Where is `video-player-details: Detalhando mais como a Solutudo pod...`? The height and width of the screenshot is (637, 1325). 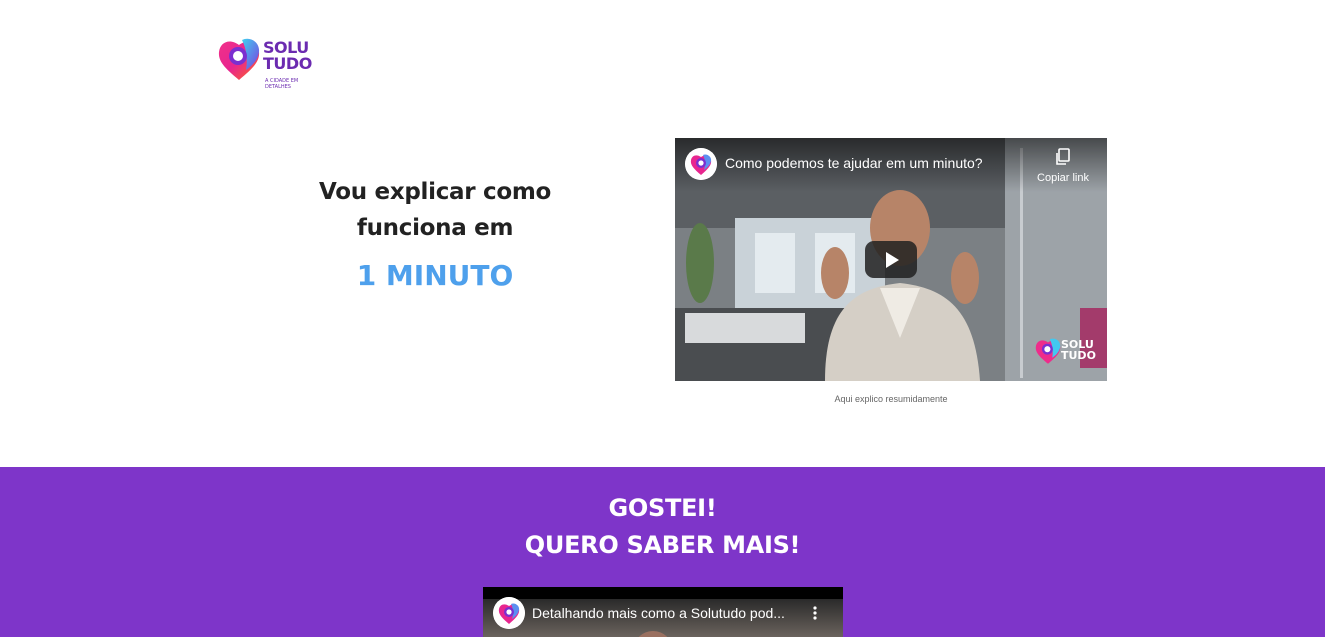 video-player-details: Detalhando mais como a Solutudo pod... is located at coordinates (663, 612).